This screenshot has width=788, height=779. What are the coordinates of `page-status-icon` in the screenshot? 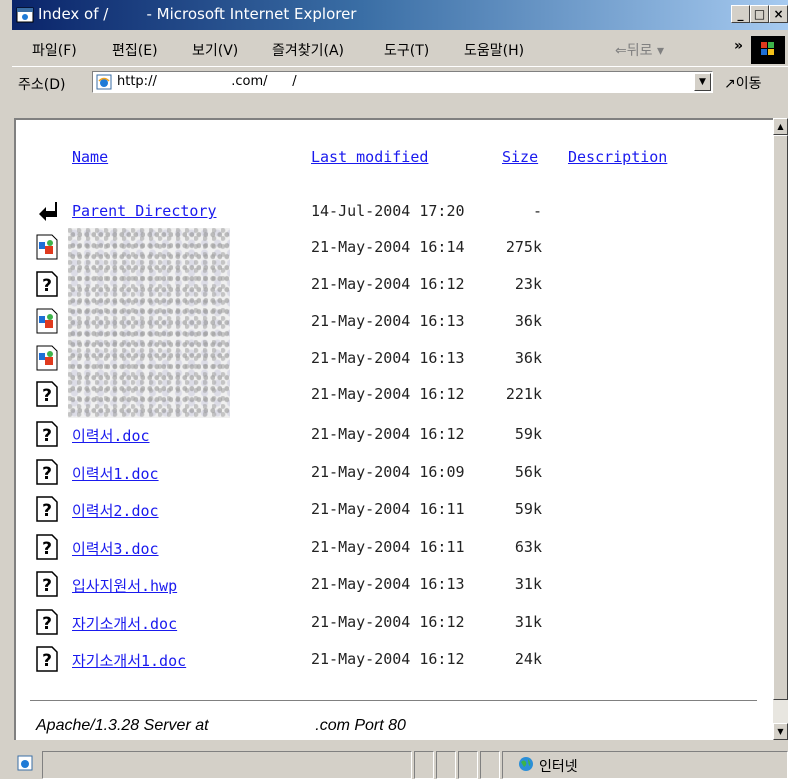 It's located at (25, 763).